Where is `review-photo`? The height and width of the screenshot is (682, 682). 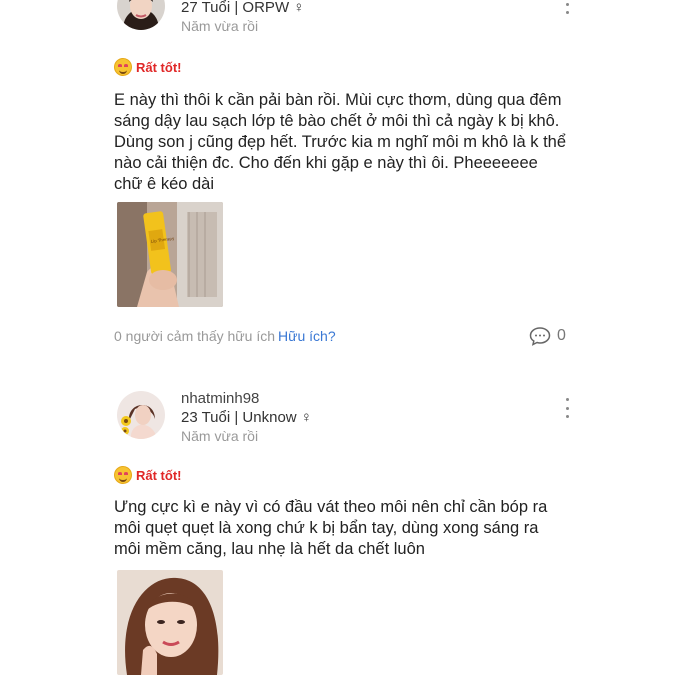
review-photo is located at coordinates (170, 622).